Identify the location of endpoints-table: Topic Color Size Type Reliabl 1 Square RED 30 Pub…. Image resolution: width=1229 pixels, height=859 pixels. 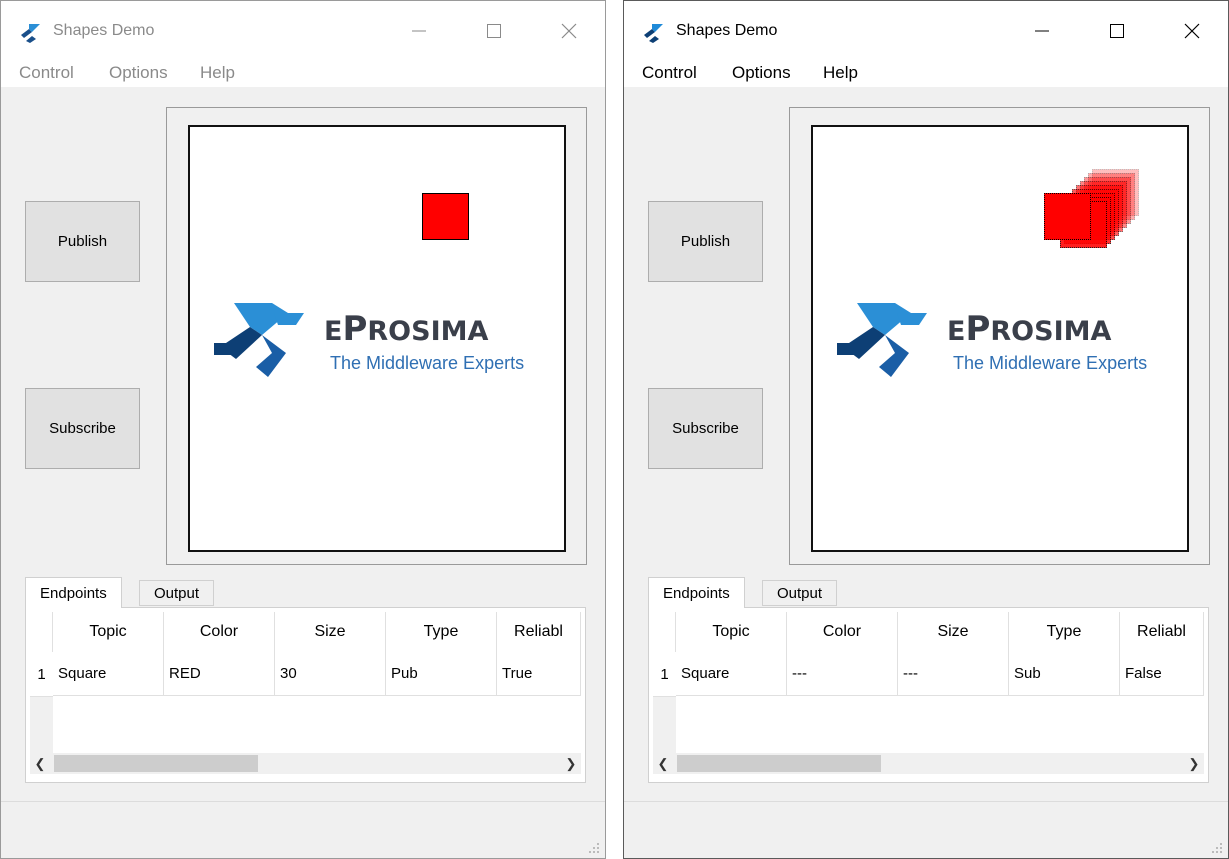
(305, 682).